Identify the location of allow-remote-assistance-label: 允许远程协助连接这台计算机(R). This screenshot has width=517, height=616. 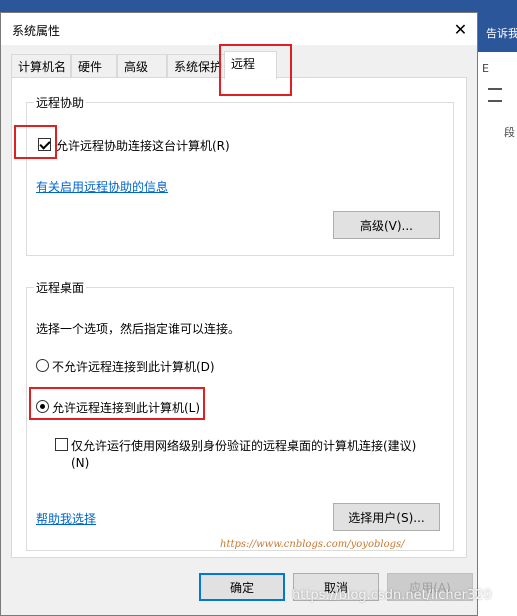
(143, 145).